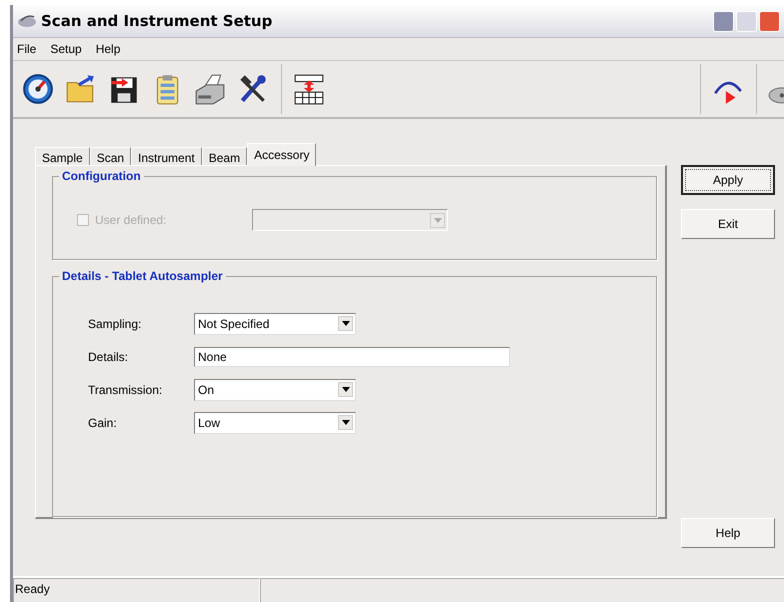 This screenshot has height=602, width=784. Describe the element at coordinates (136, 590) in the screenshot. I see `status-text: Ready` at that location.